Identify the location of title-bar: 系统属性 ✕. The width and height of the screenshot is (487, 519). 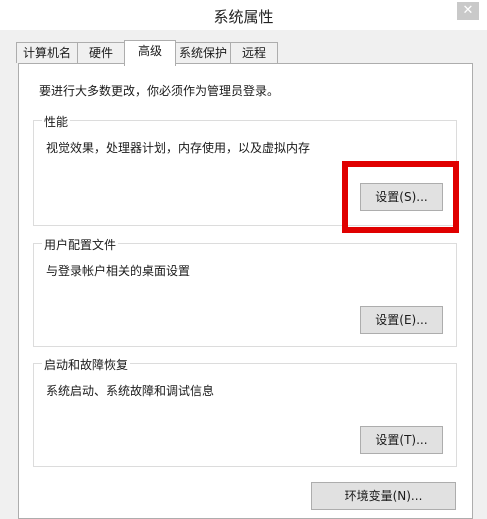
(243, 15).